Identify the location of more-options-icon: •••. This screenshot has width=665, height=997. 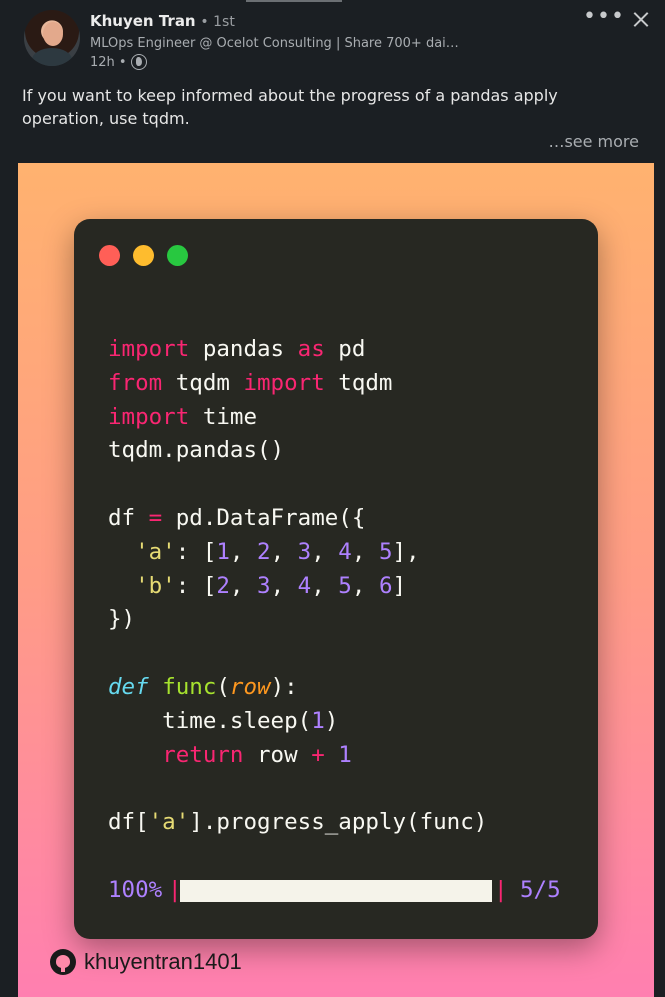
(603, 18).